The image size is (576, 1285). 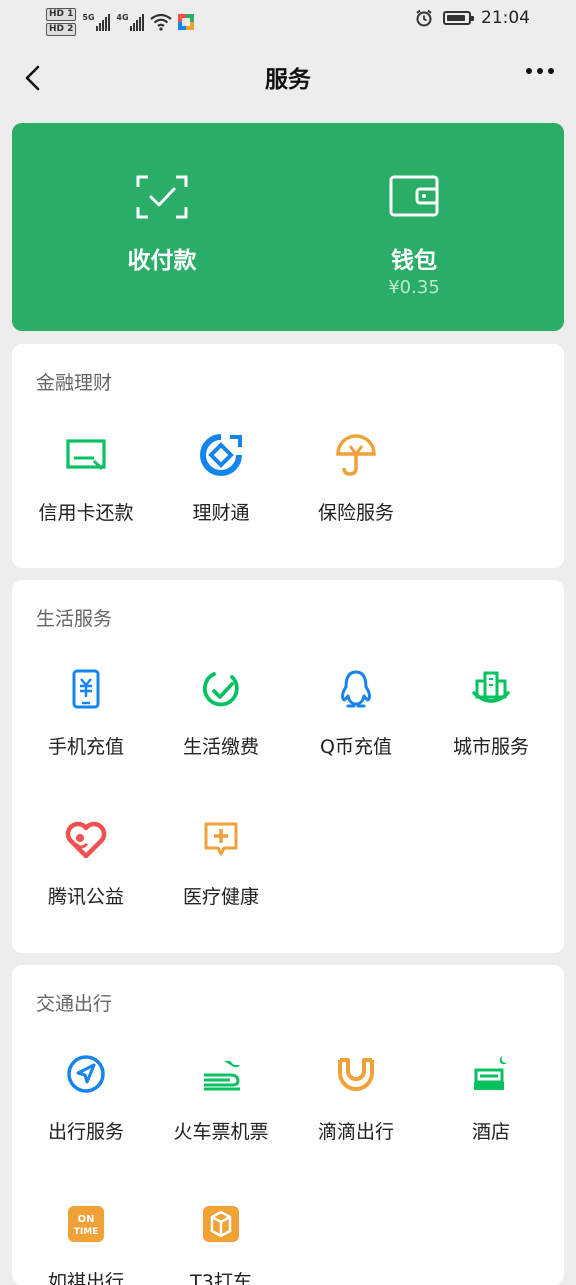 I want to click on licaitong-icon, so click(x=221, y=455).